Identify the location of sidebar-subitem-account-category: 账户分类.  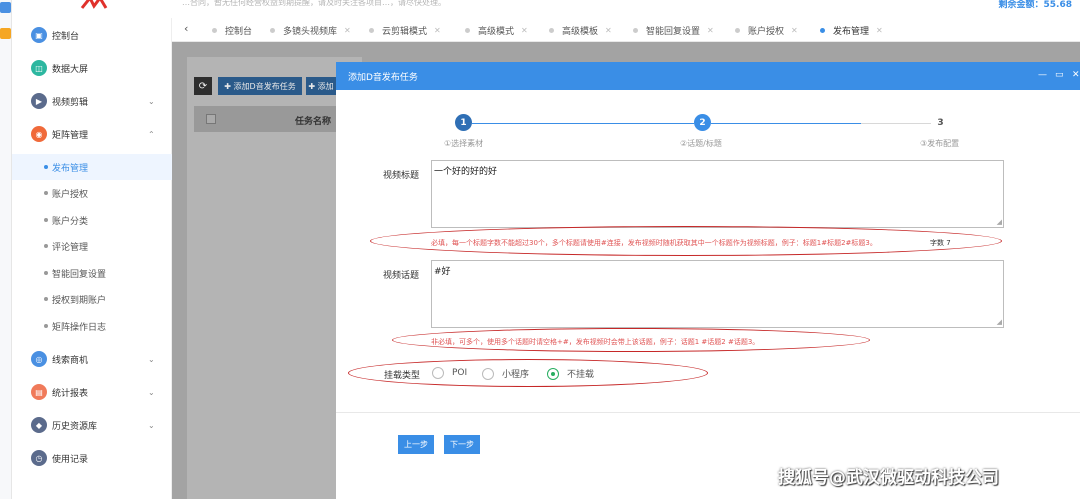
(92, 220).